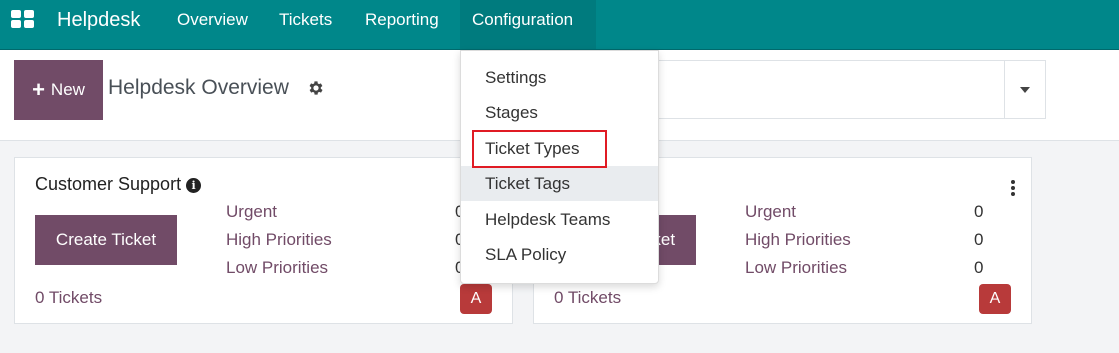  What do you see at coordinates (559, 219) in the screenshot?
I see `dropdown-item-helpdesk-teams: Helpdesk Teams` at bounding box center [559, 219].